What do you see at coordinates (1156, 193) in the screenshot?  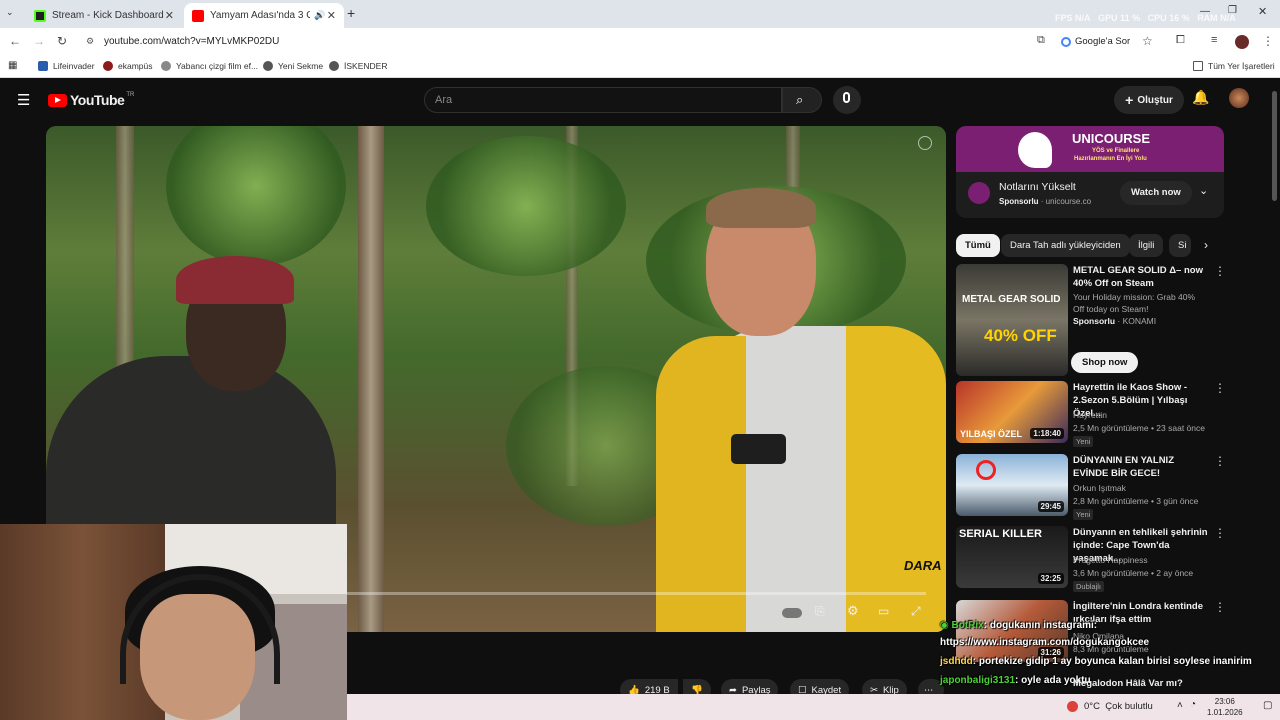 I see `watch-now-button: Watch now` at bounding box center [1156, 193].